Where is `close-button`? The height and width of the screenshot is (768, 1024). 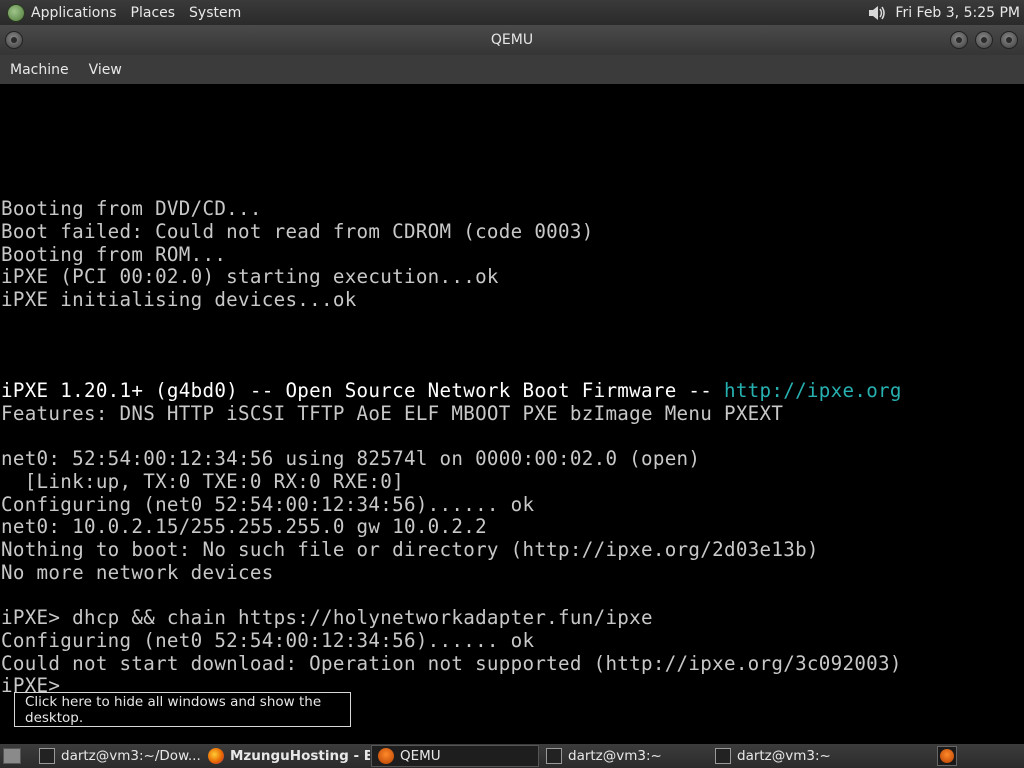
close-button is located at coordinates (1009, 40).